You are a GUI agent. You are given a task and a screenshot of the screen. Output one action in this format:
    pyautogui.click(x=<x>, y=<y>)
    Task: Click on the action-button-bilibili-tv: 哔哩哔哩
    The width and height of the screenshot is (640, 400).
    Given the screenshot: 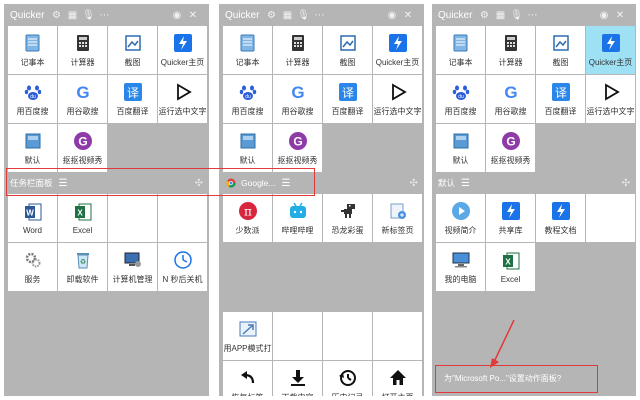 What is the action you would take?
    pyautogui.click(x=297, y=218)
    